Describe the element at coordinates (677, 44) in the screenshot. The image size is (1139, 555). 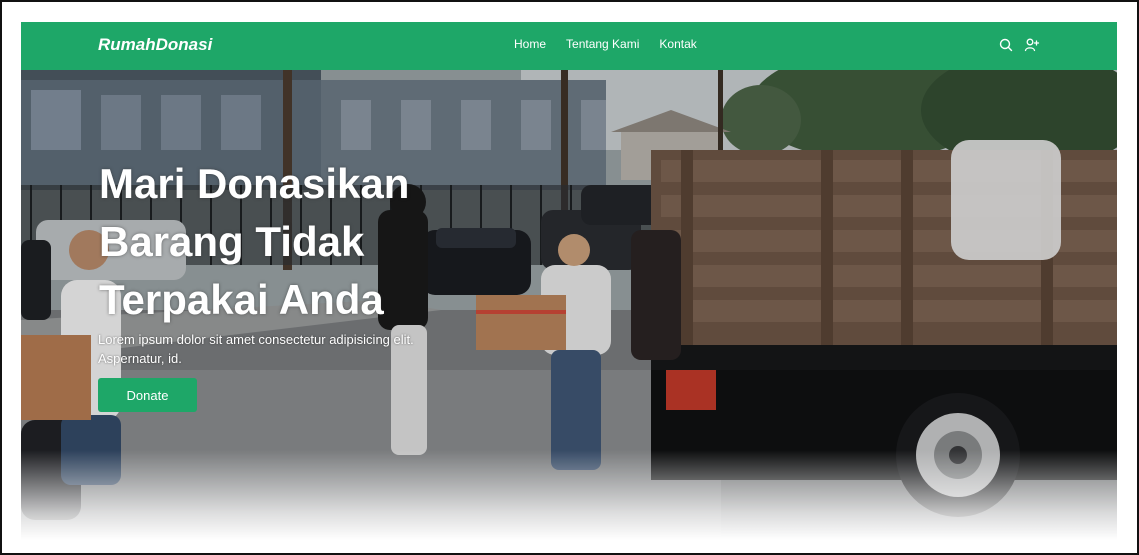
I see `nav-link-kontak: Kontak` at that location.